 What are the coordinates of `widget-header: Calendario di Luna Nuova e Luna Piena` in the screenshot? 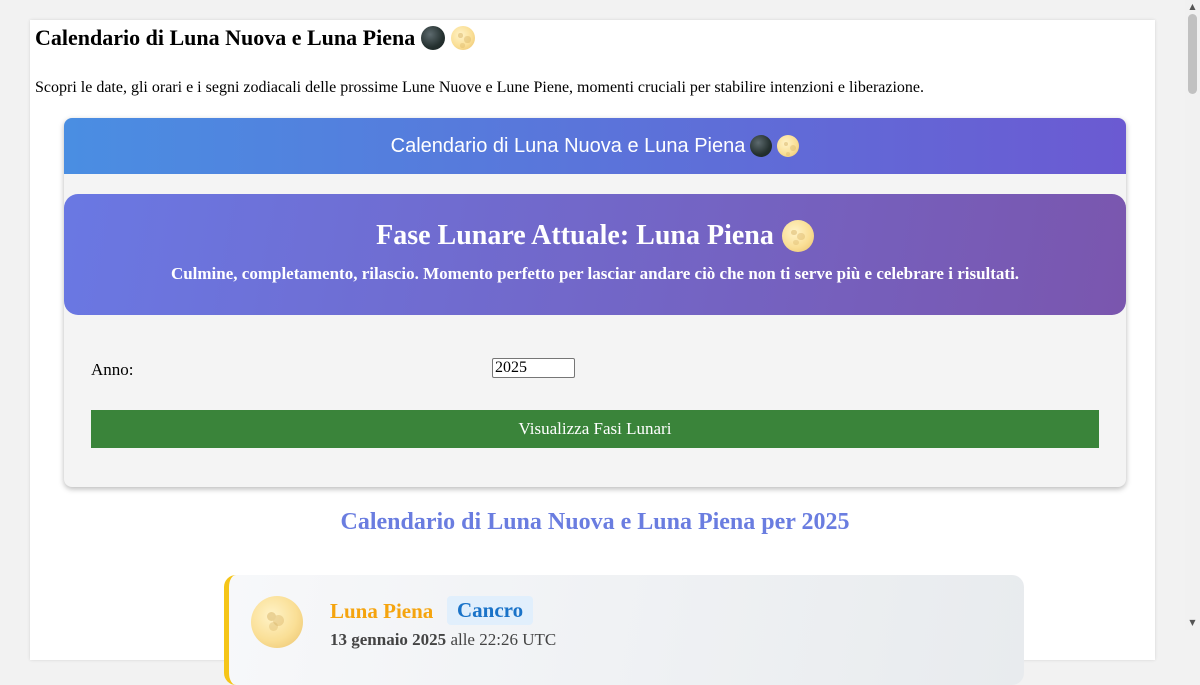 It's located at (595, 146).